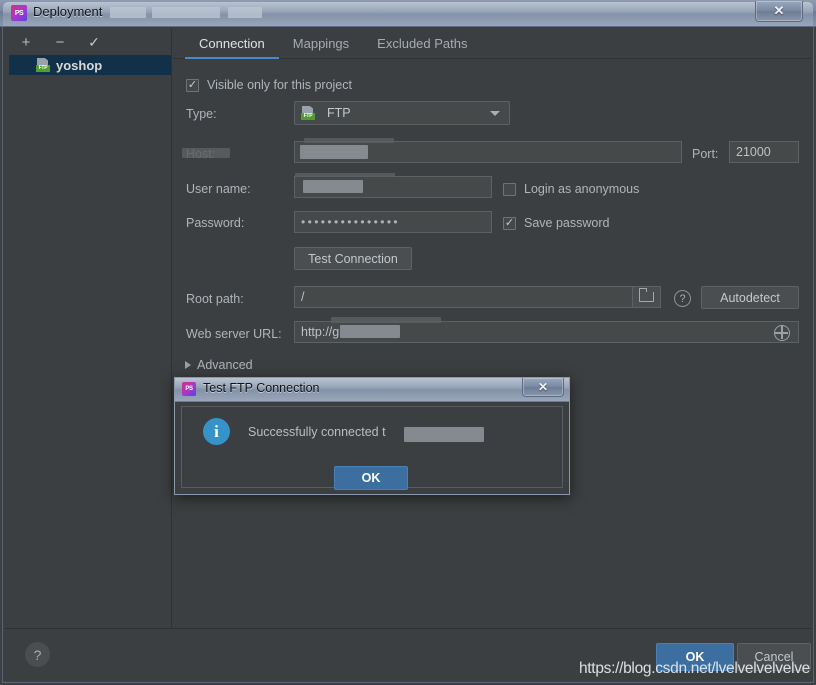 The width and height of the screenshot is (816, 685). What do you see at coordinates (495, 113) in the screenshot?
I see `chevron-down-icon` at bounding box center [495, 113].